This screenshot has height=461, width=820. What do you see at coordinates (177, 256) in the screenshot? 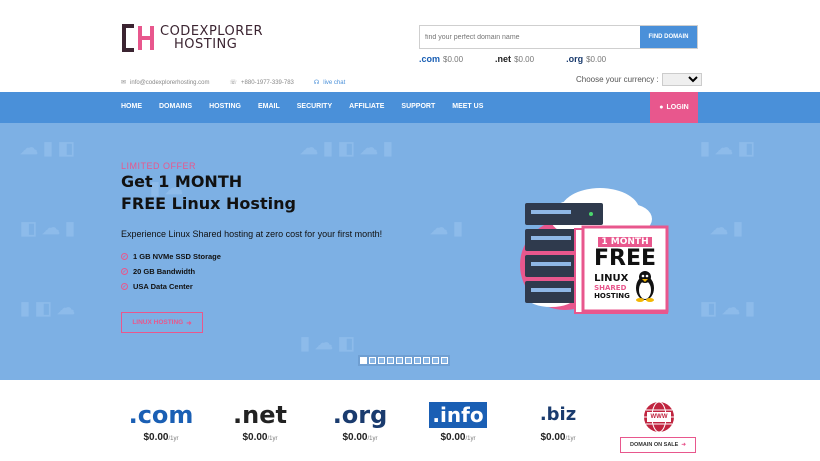
I see `feature-text: 1 GB NVMe SSD Storage` at bounding box center [177, 256].